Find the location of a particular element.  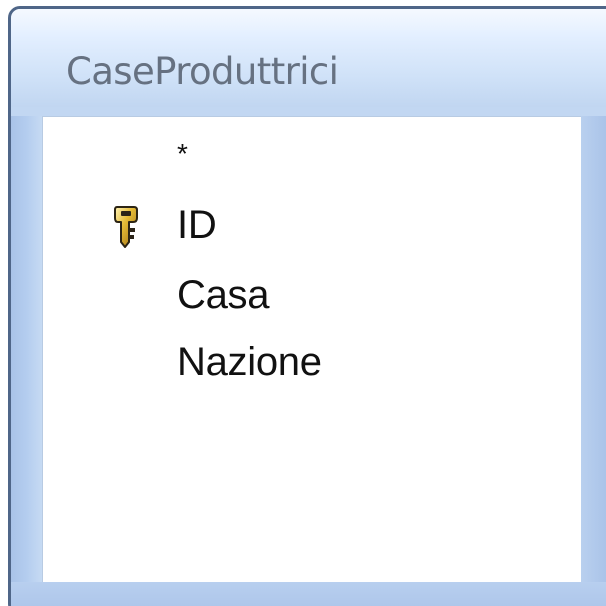

field-list-right-frame is located at coordinates (593, 349).